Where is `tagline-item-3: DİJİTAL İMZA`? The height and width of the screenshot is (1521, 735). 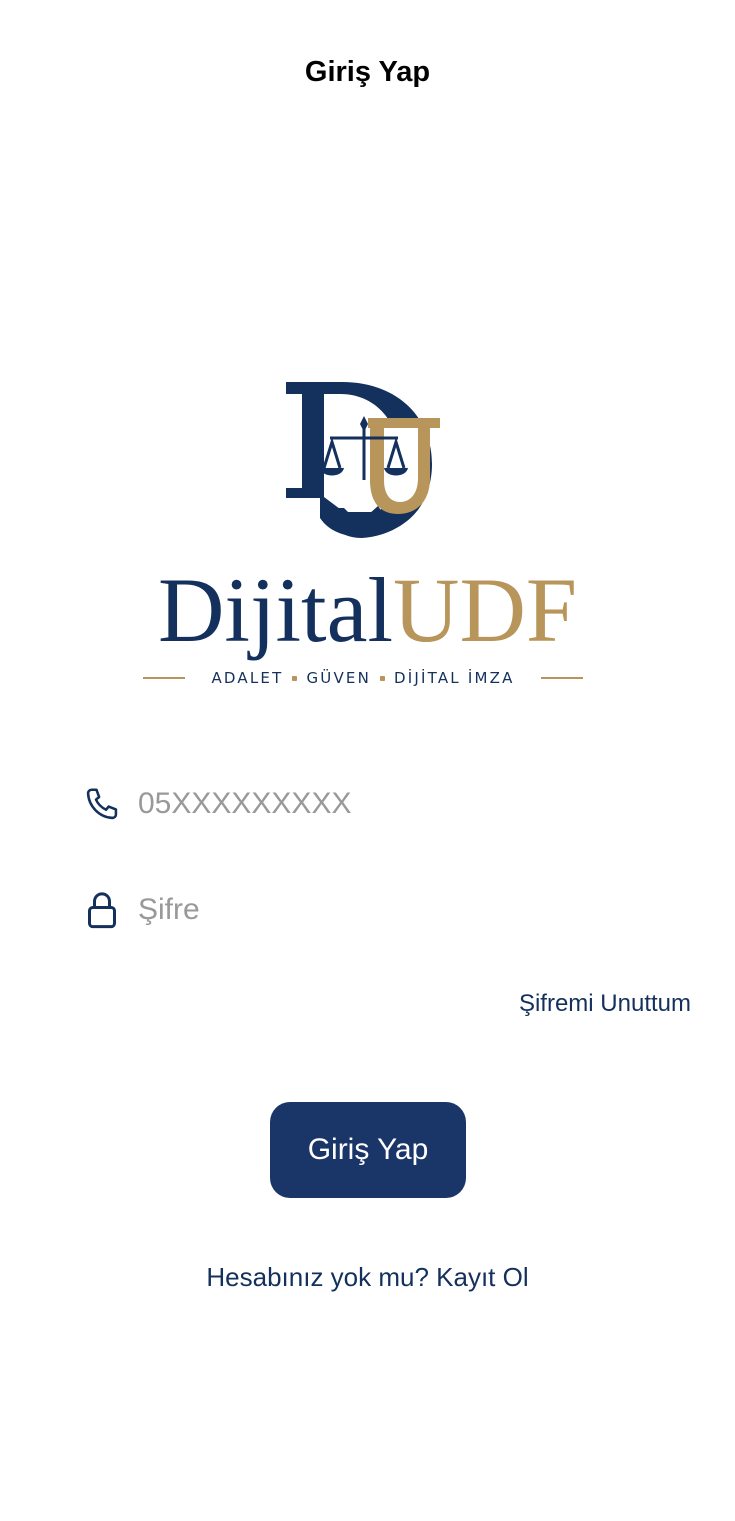 tagline-item-3: DİJİTAL İMZA is located at coordinates (454, 678).